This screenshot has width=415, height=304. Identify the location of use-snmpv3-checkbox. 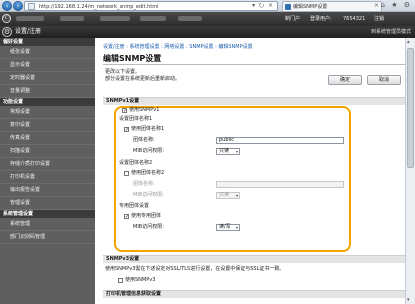
(120, 280).